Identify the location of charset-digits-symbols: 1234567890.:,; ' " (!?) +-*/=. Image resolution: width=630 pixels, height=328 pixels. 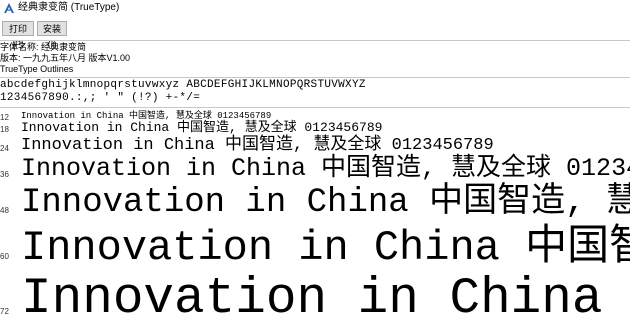
(100, 98).